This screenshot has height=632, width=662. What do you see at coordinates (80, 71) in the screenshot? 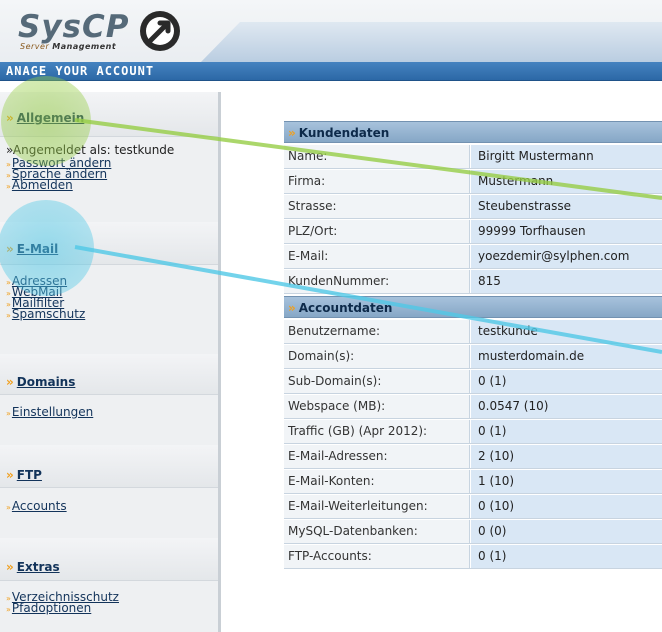
I see `page-subtitle: ANAGE YOUR ACCOUNT` at bounding box center [80, 71].